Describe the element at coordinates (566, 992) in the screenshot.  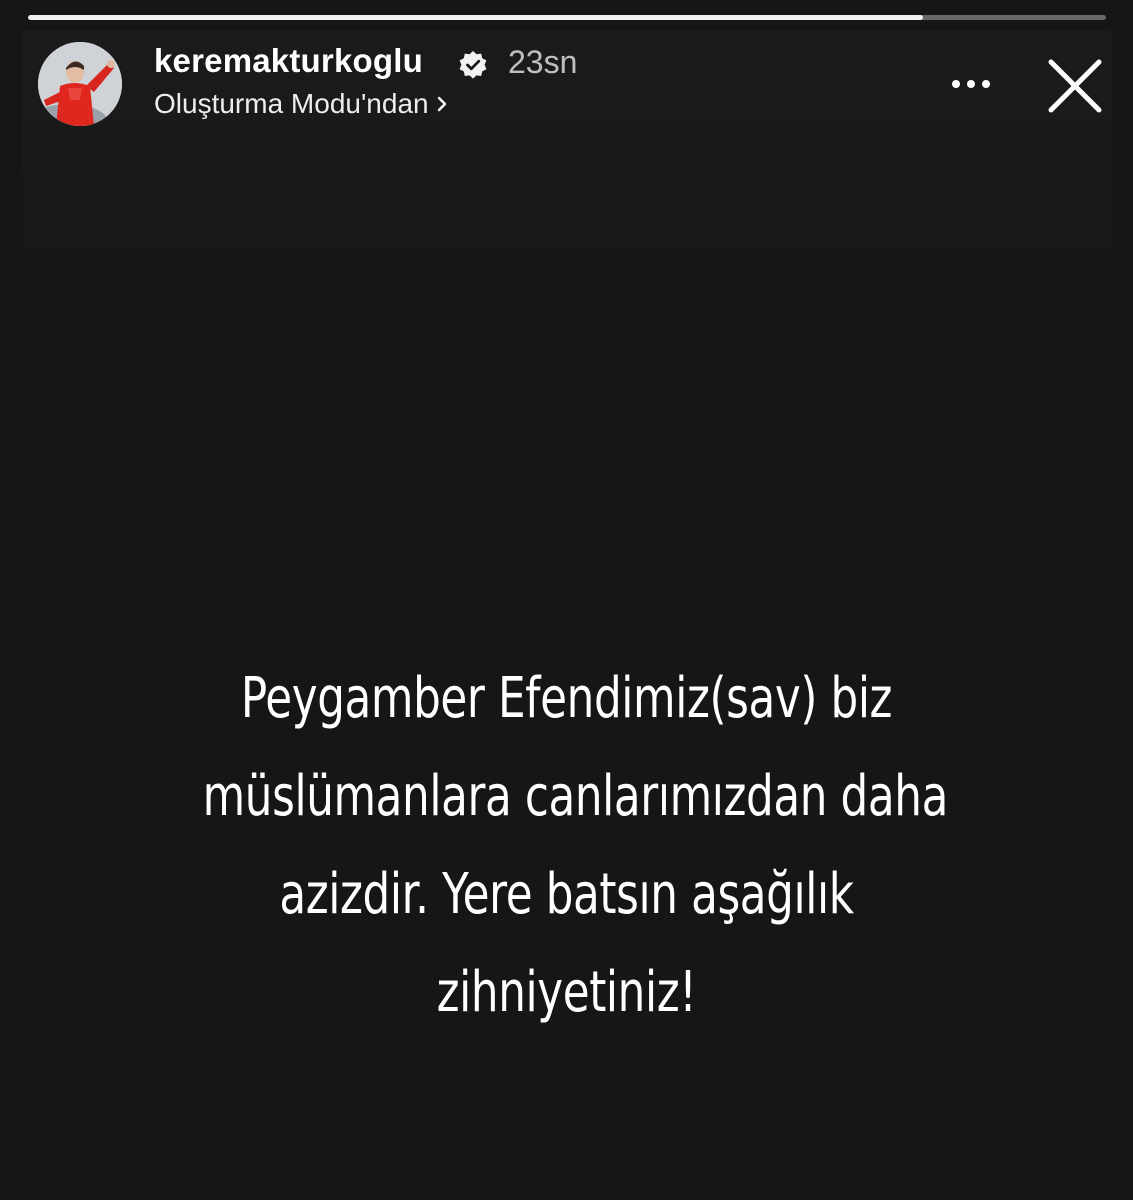
I see `story-text-line: zihniyetiniz!` at that location.